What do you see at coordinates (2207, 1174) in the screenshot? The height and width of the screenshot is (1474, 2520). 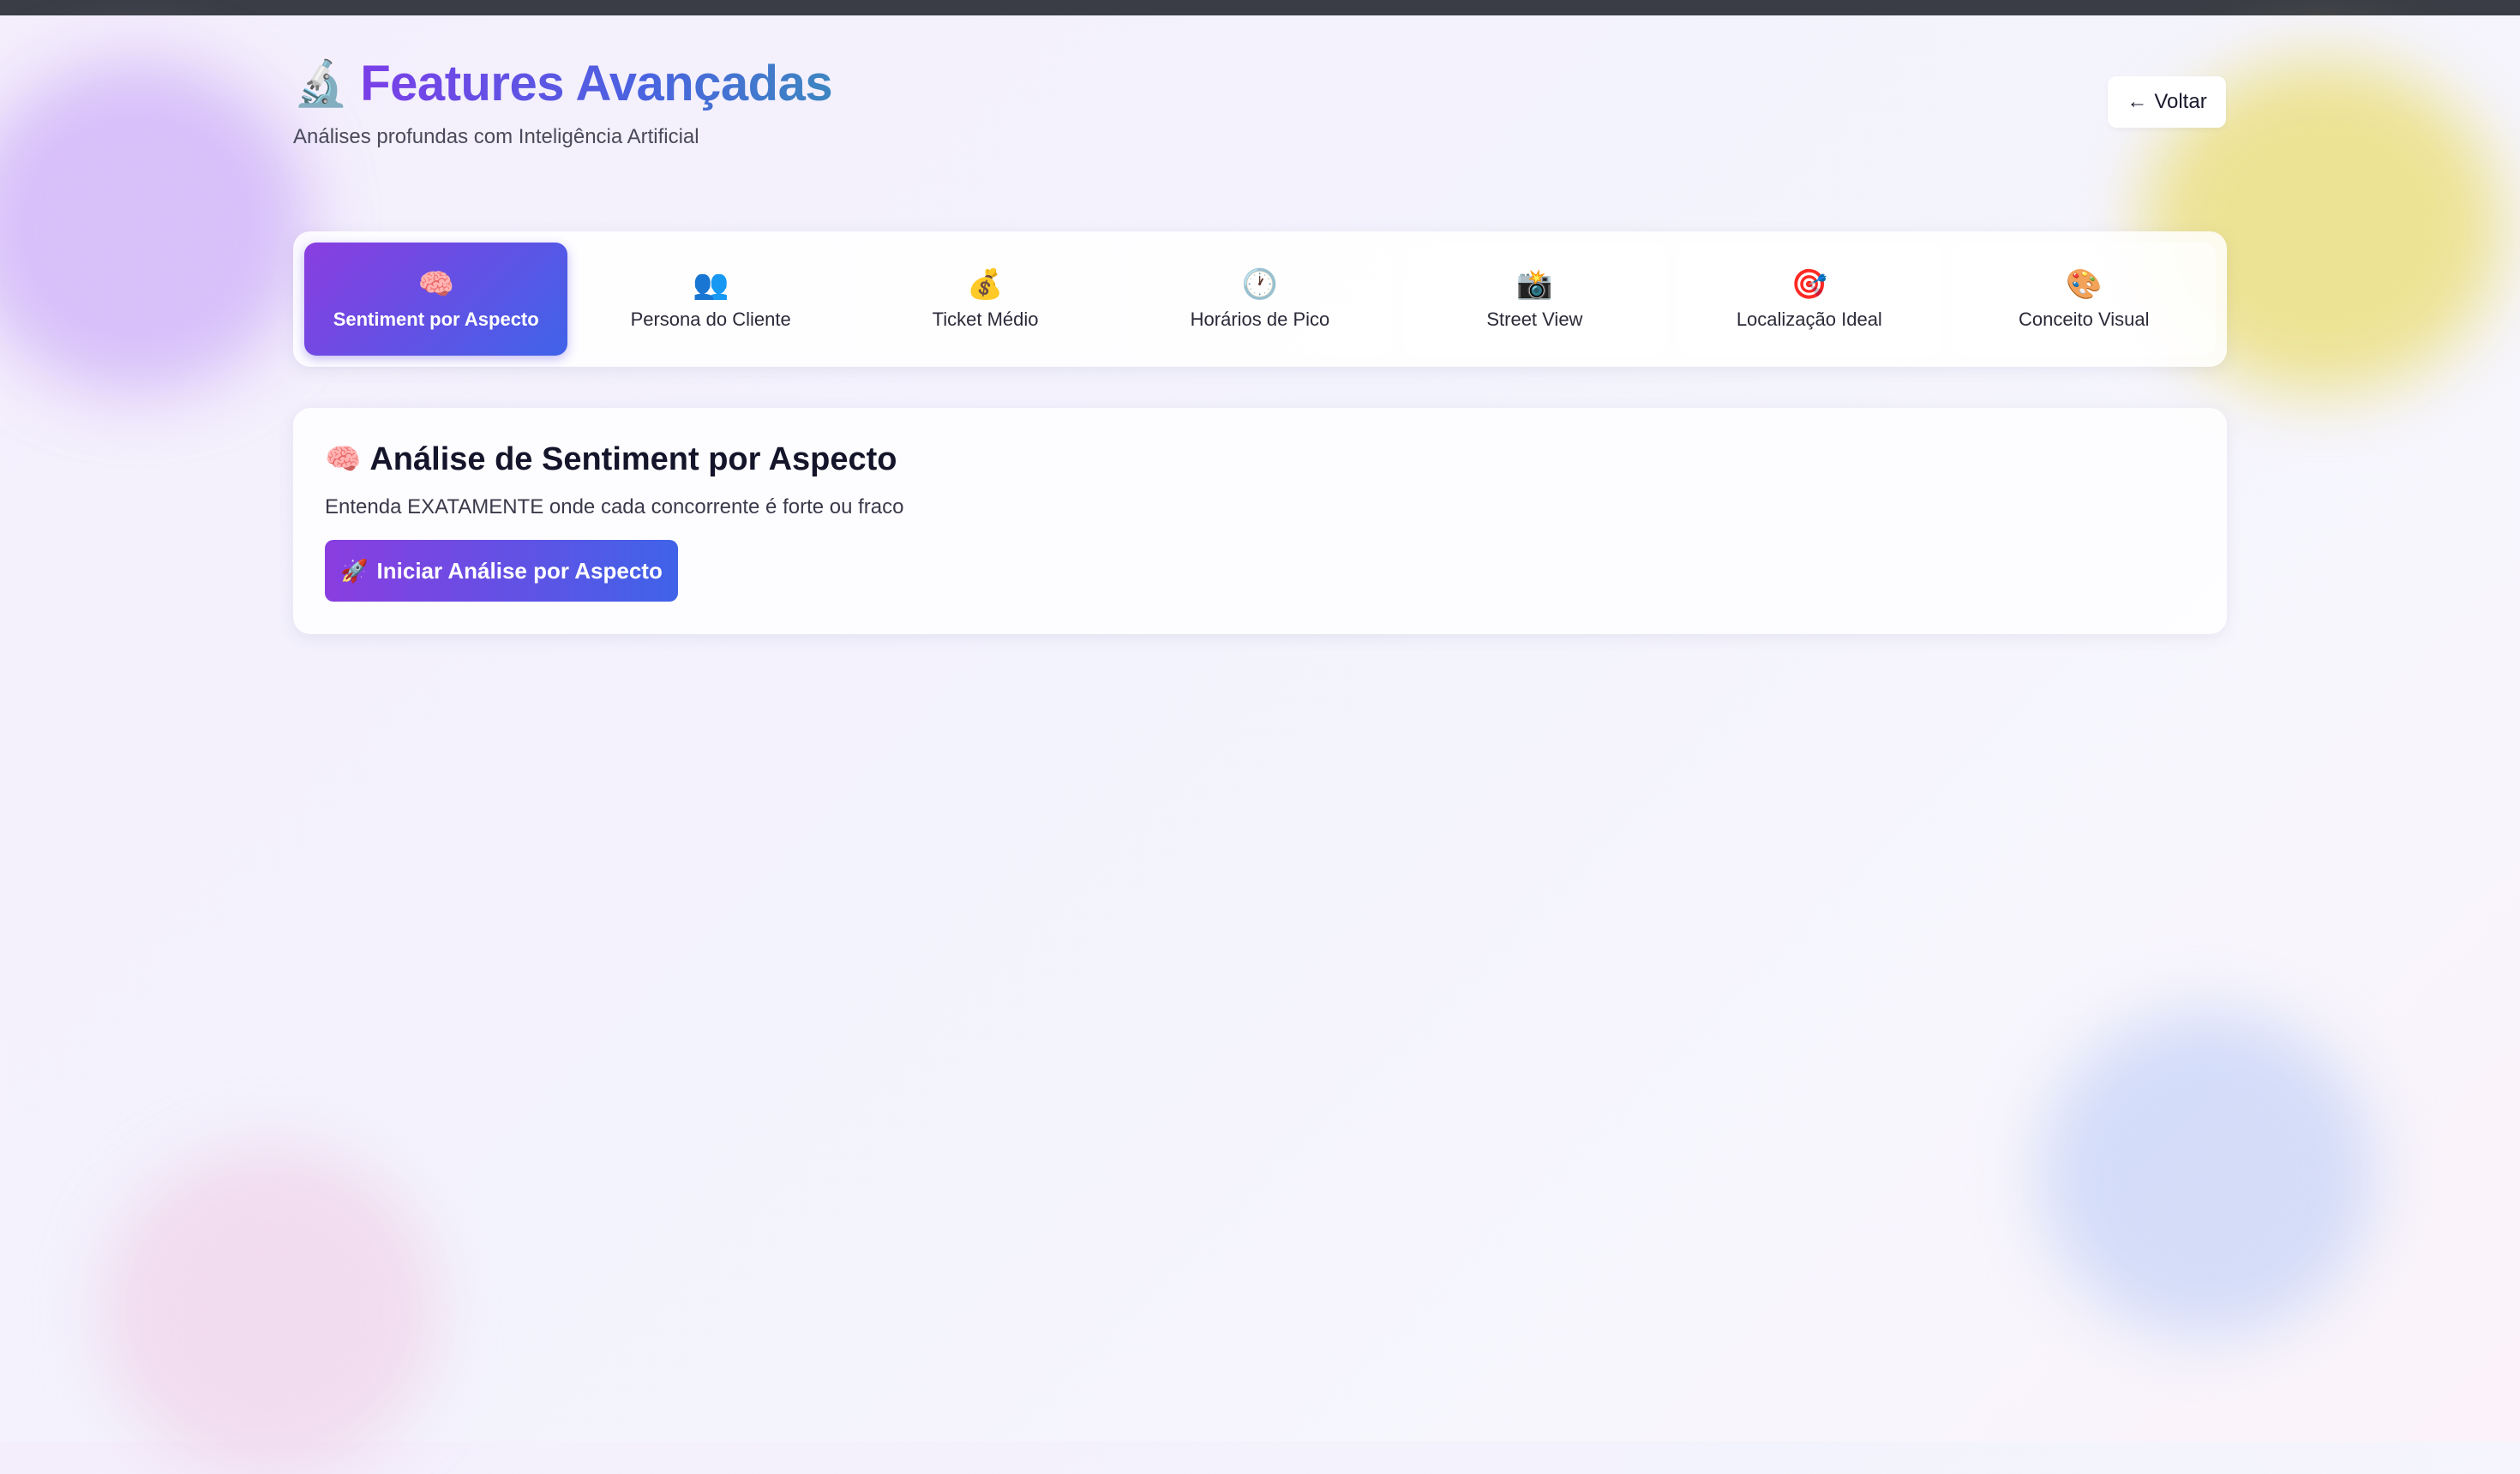 I see `background-blob-blue` at bounding box center [2207, 1174].